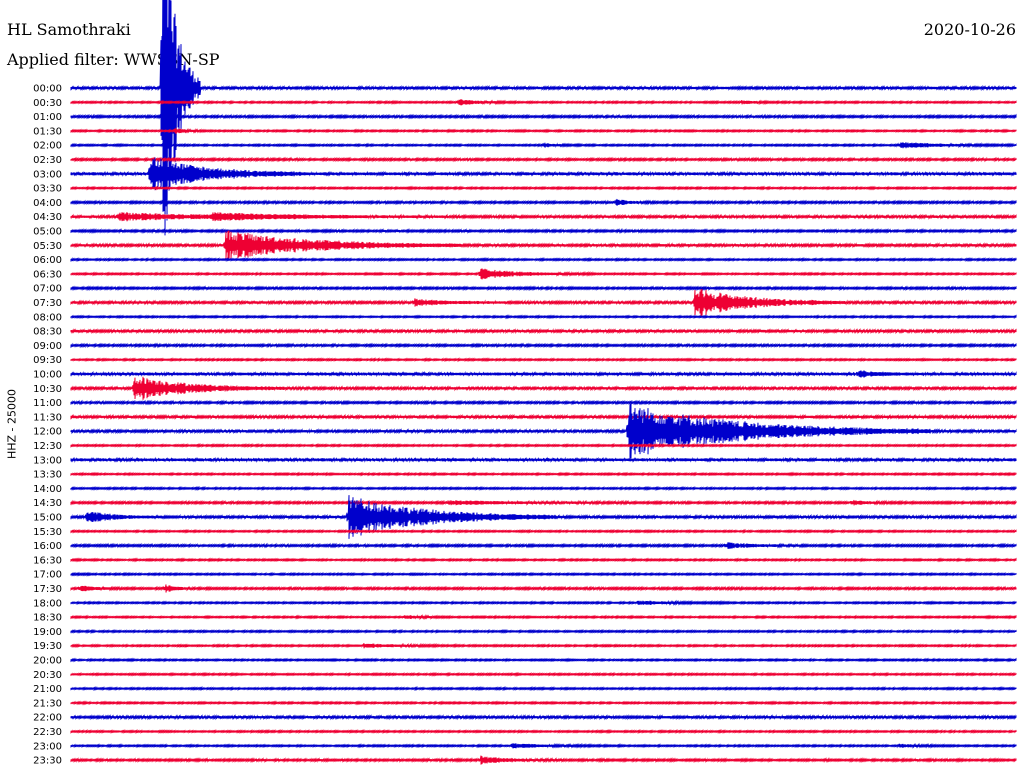  I want to click on time-tick-label: 23:00, so click(47, 746).